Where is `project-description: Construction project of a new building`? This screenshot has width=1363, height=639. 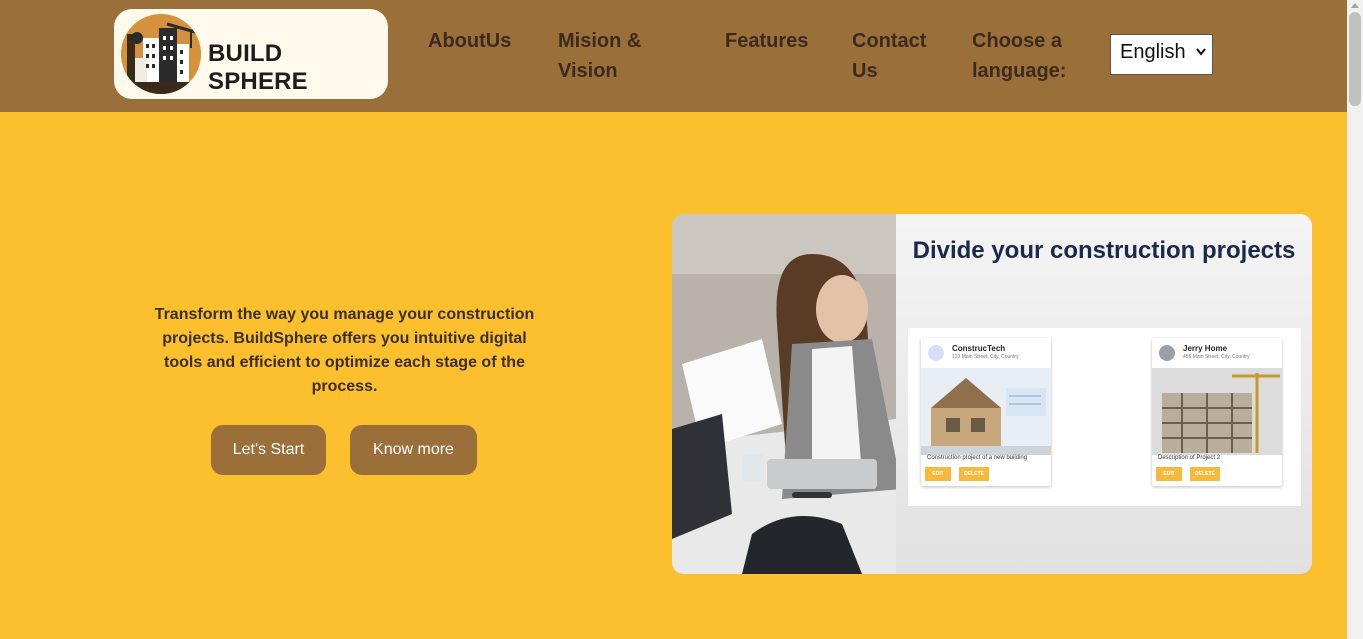
project-description: Construction project of a new building is located at coordinates (977, 458).